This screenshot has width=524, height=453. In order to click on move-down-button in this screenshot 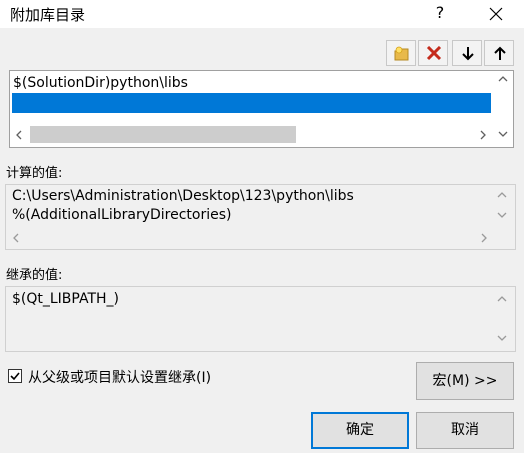, I will do `click(467, 53)`.